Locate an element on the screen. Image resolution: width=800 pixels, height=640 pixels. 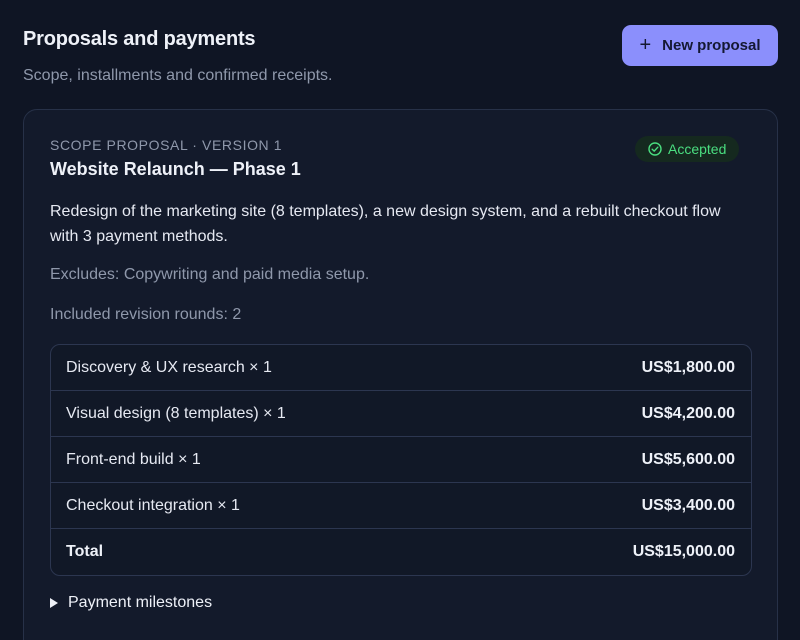
status-label: Accepted is located at coordinates (697, 149).